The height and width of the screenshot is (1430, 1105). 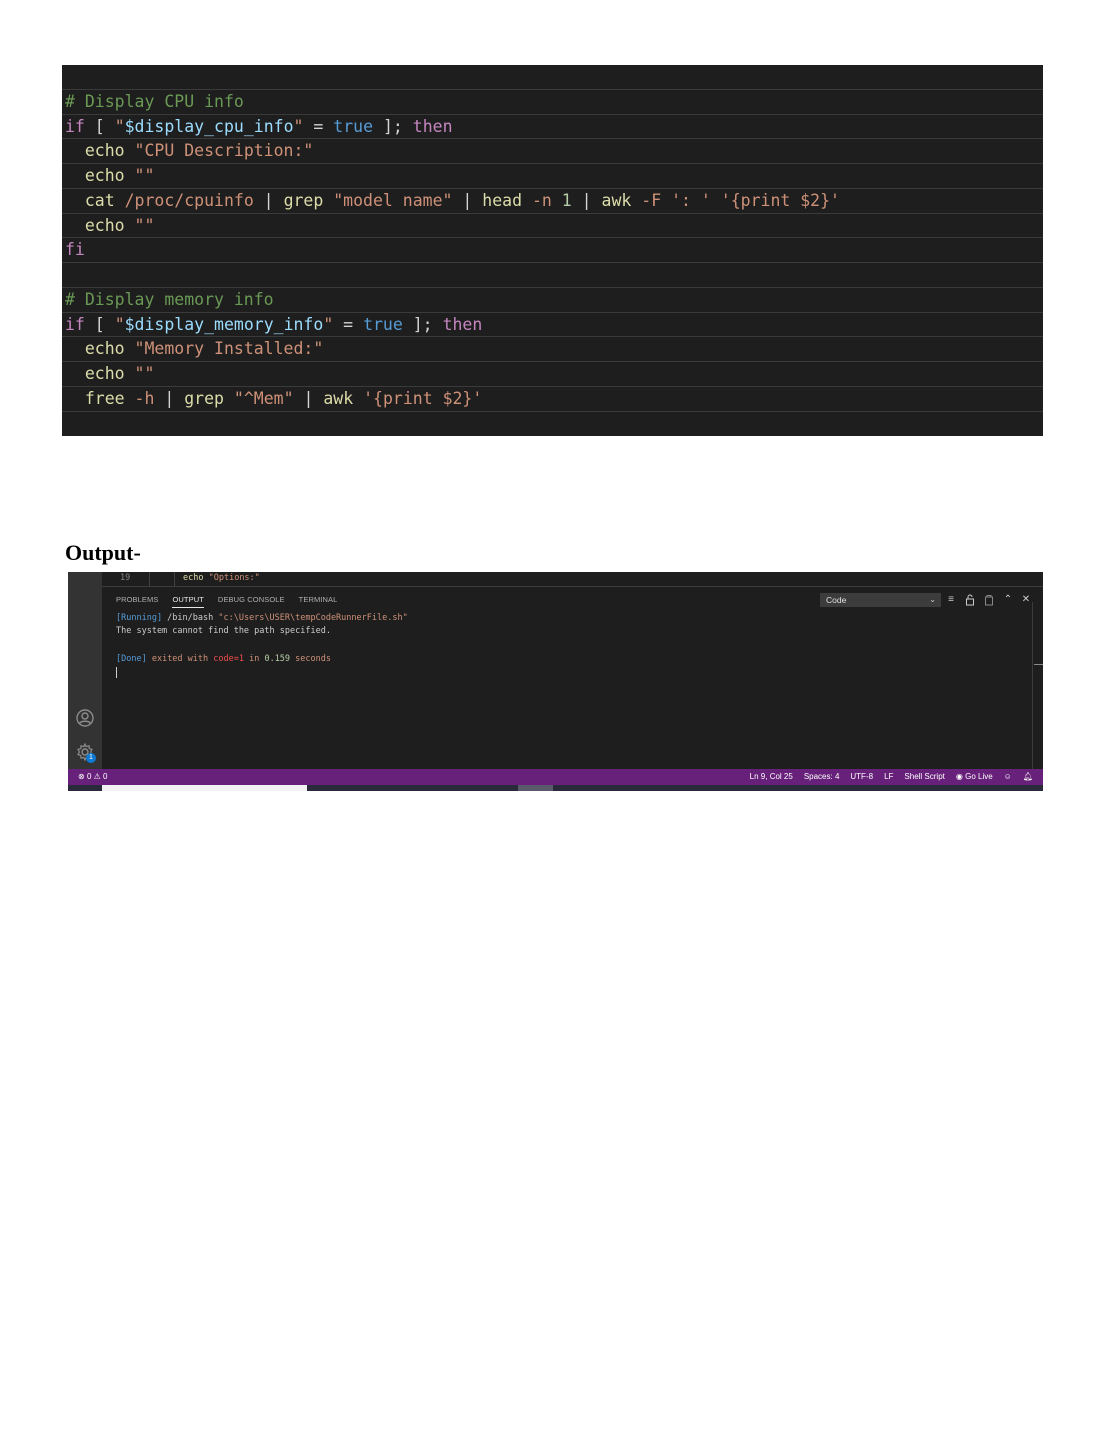 I want to click on tab-problems: PROBLEMS, so click(x=137, y=601).